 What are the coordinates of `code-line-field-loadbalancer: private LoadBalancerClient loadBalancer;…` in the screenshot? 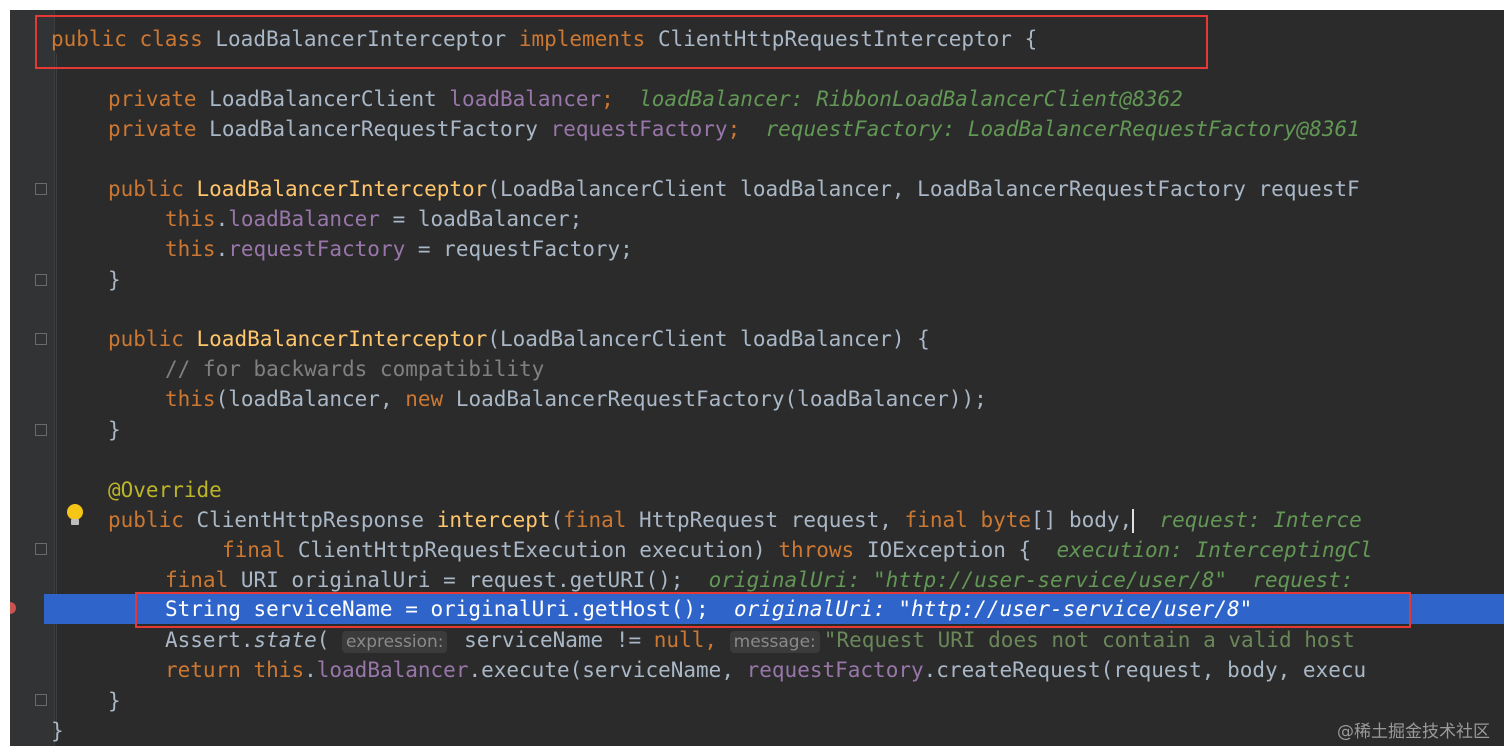 It's located at (645, 99).